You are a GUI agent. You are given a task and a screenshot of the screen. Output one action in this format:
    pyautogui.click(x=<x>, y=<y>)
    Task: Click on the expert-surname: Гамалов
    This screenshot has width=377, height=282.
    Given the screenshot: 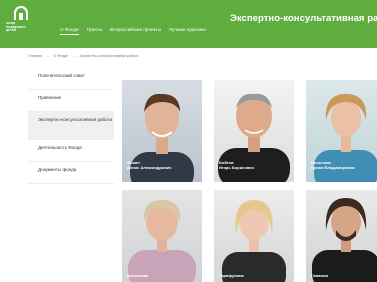 What is the action you would take?
    pyautogui.click(x=319, y=275)
    